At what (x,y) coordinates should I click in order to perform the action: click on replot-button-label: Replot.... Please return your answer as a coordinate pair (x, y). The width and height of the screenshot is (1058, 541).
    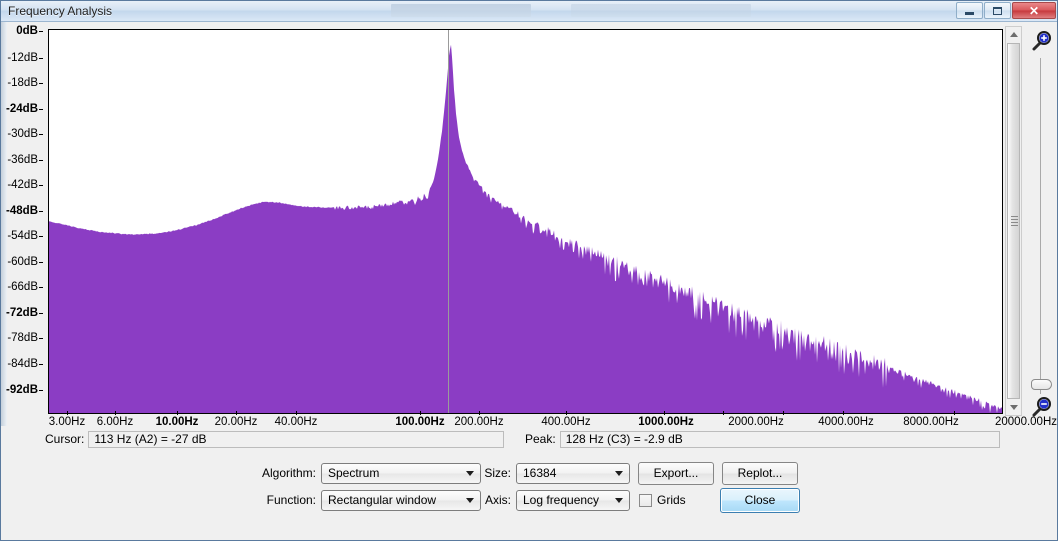
    Looking at the image, I should click on (760, 473).